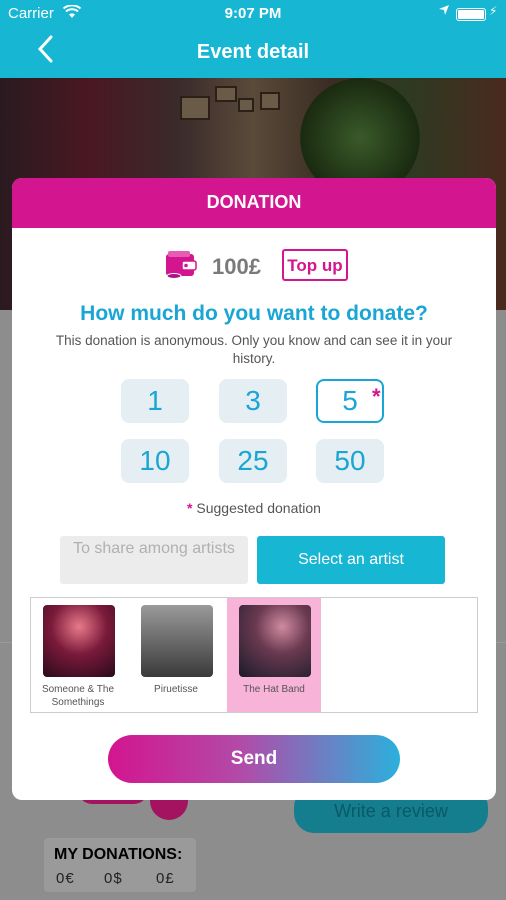 The height and width of the screenshot is (900, 506). I want to click on artist-card: Someone & The Somethings, so click(78, 655).